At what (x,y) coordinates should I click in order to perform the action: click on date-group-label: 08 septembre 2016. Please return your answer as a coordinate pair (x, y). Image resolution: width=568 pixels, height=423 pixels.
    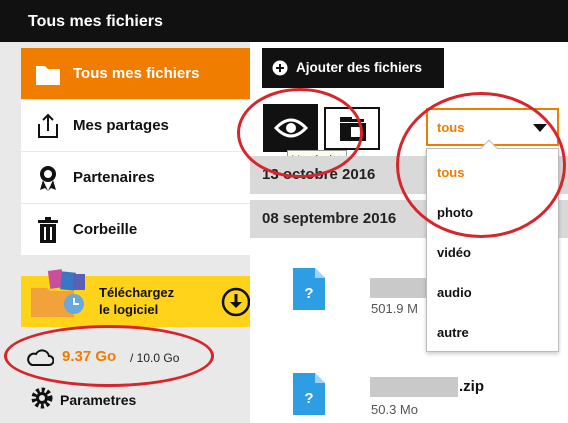
    Looking at the image, I should click on (329, 218).